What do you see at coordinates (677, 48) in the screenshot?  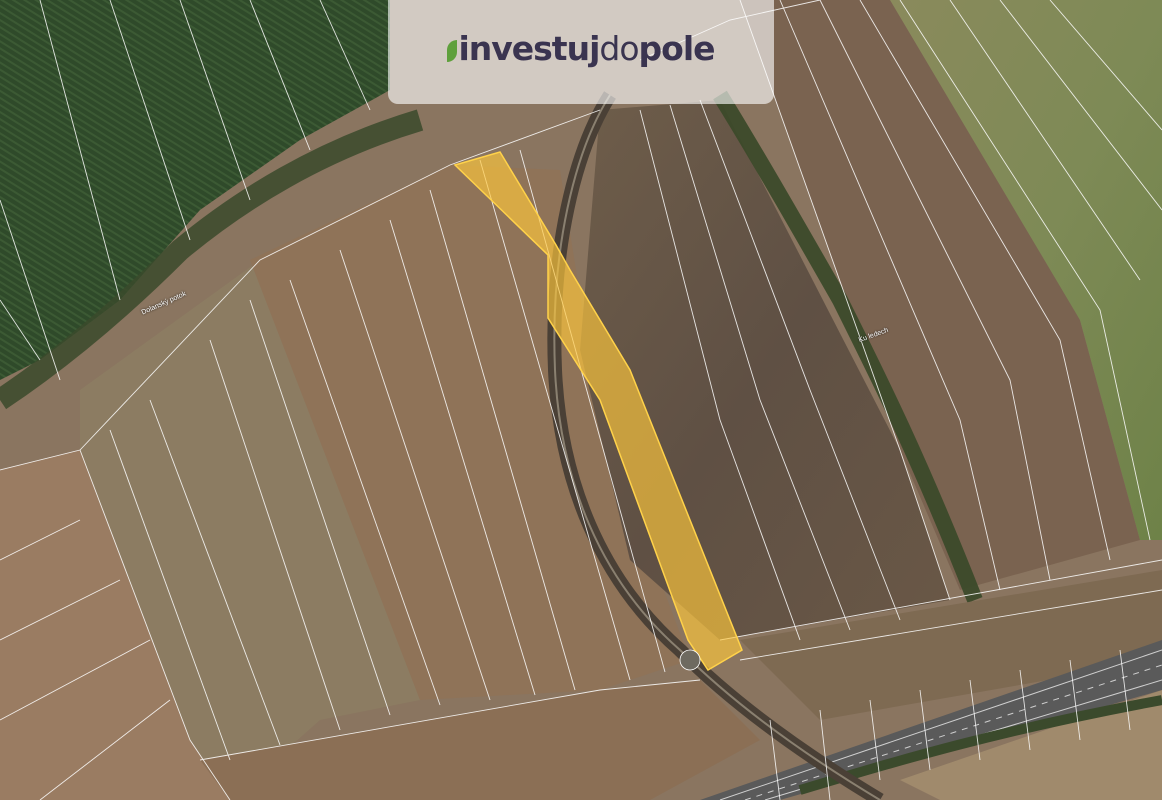 I see `logo-word-pole: pole` at bounding box center [677, 48].